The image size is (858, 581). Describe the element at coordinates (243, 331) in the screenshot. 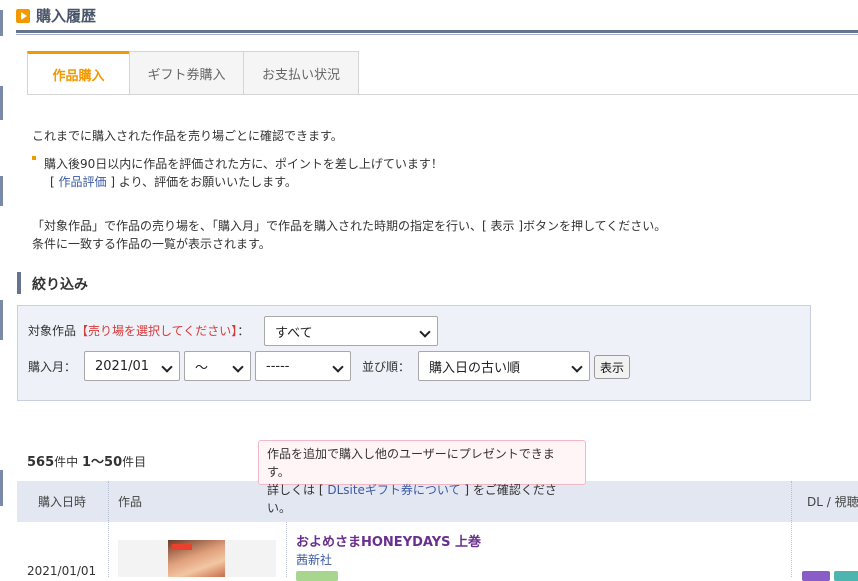

I see `colon: ：` at that location.